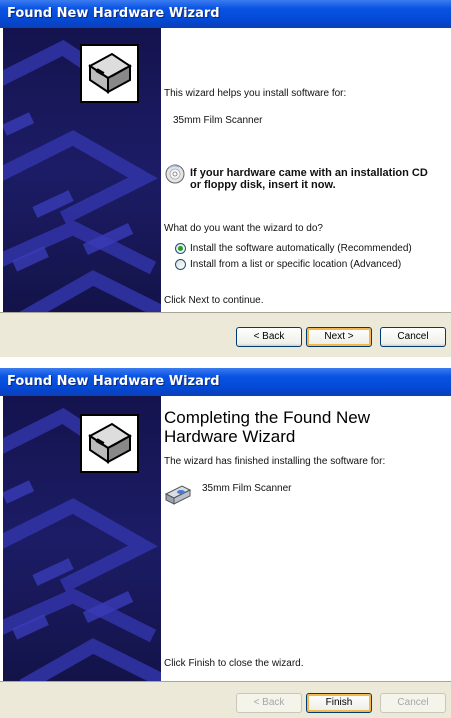  Describe the element at coordinates (178, 493) in the screenshot. I see `scanner-icon` at that location.